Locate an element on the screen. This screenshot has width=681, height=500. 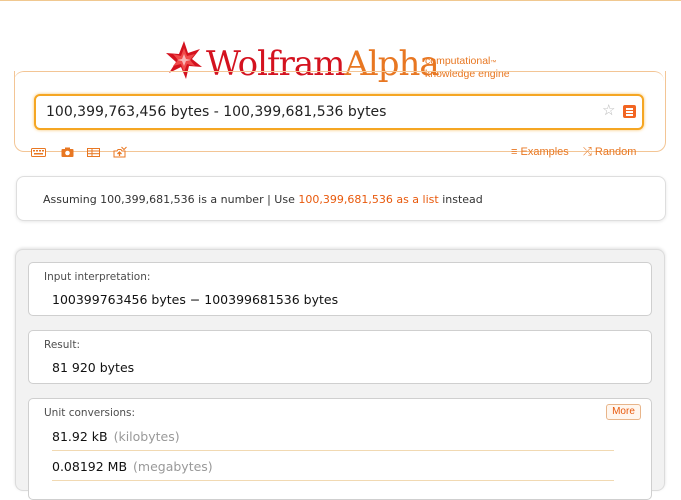
conversion-unit-name: (kilobytes) is located at coordinates (146, 436).